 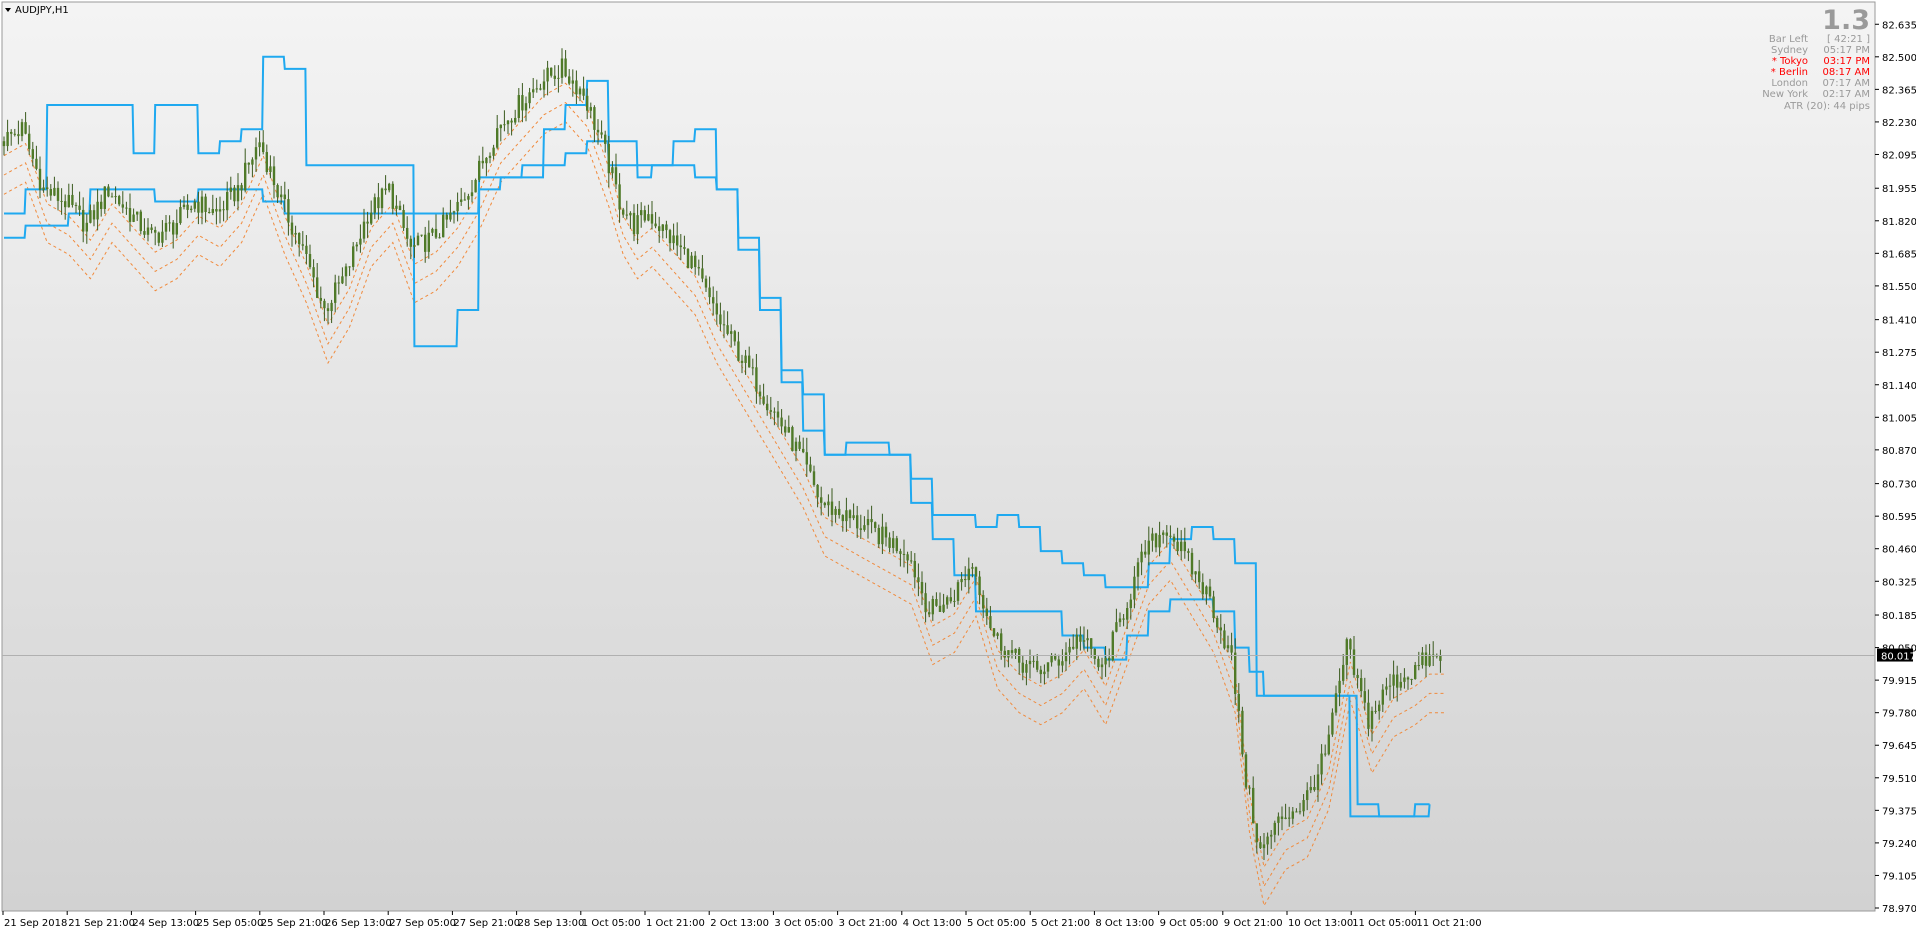 What do you see at coordinates (42, 10) in the screenshot?
I see `symbol-text: AUDJPY,H1` at bounding box center [42, 10].